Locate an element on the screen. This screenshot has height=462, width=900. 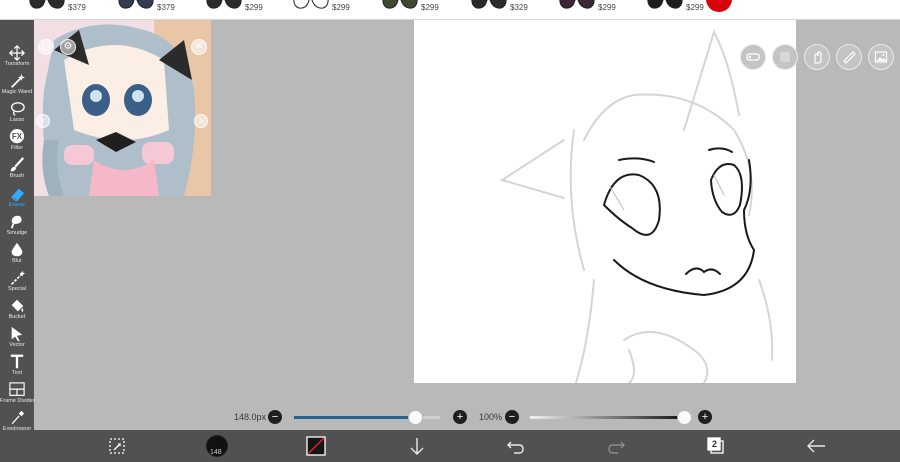
tool-filter: FX Filter is located at coordinates (17, 140).